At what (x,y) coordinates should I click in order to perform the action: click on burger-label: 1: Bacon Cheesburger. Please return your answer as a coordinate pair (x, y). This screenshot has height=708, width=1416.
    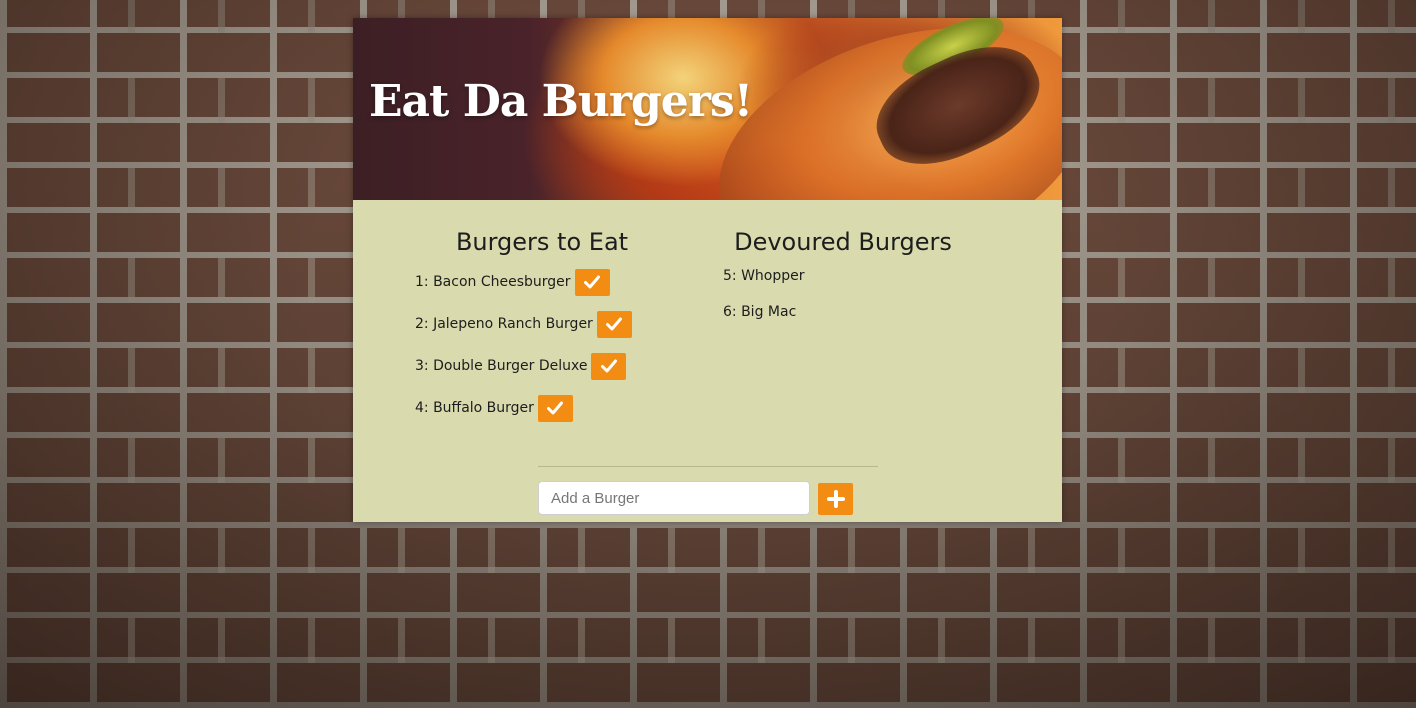
    Looking at the image, I should click on (493, 282).